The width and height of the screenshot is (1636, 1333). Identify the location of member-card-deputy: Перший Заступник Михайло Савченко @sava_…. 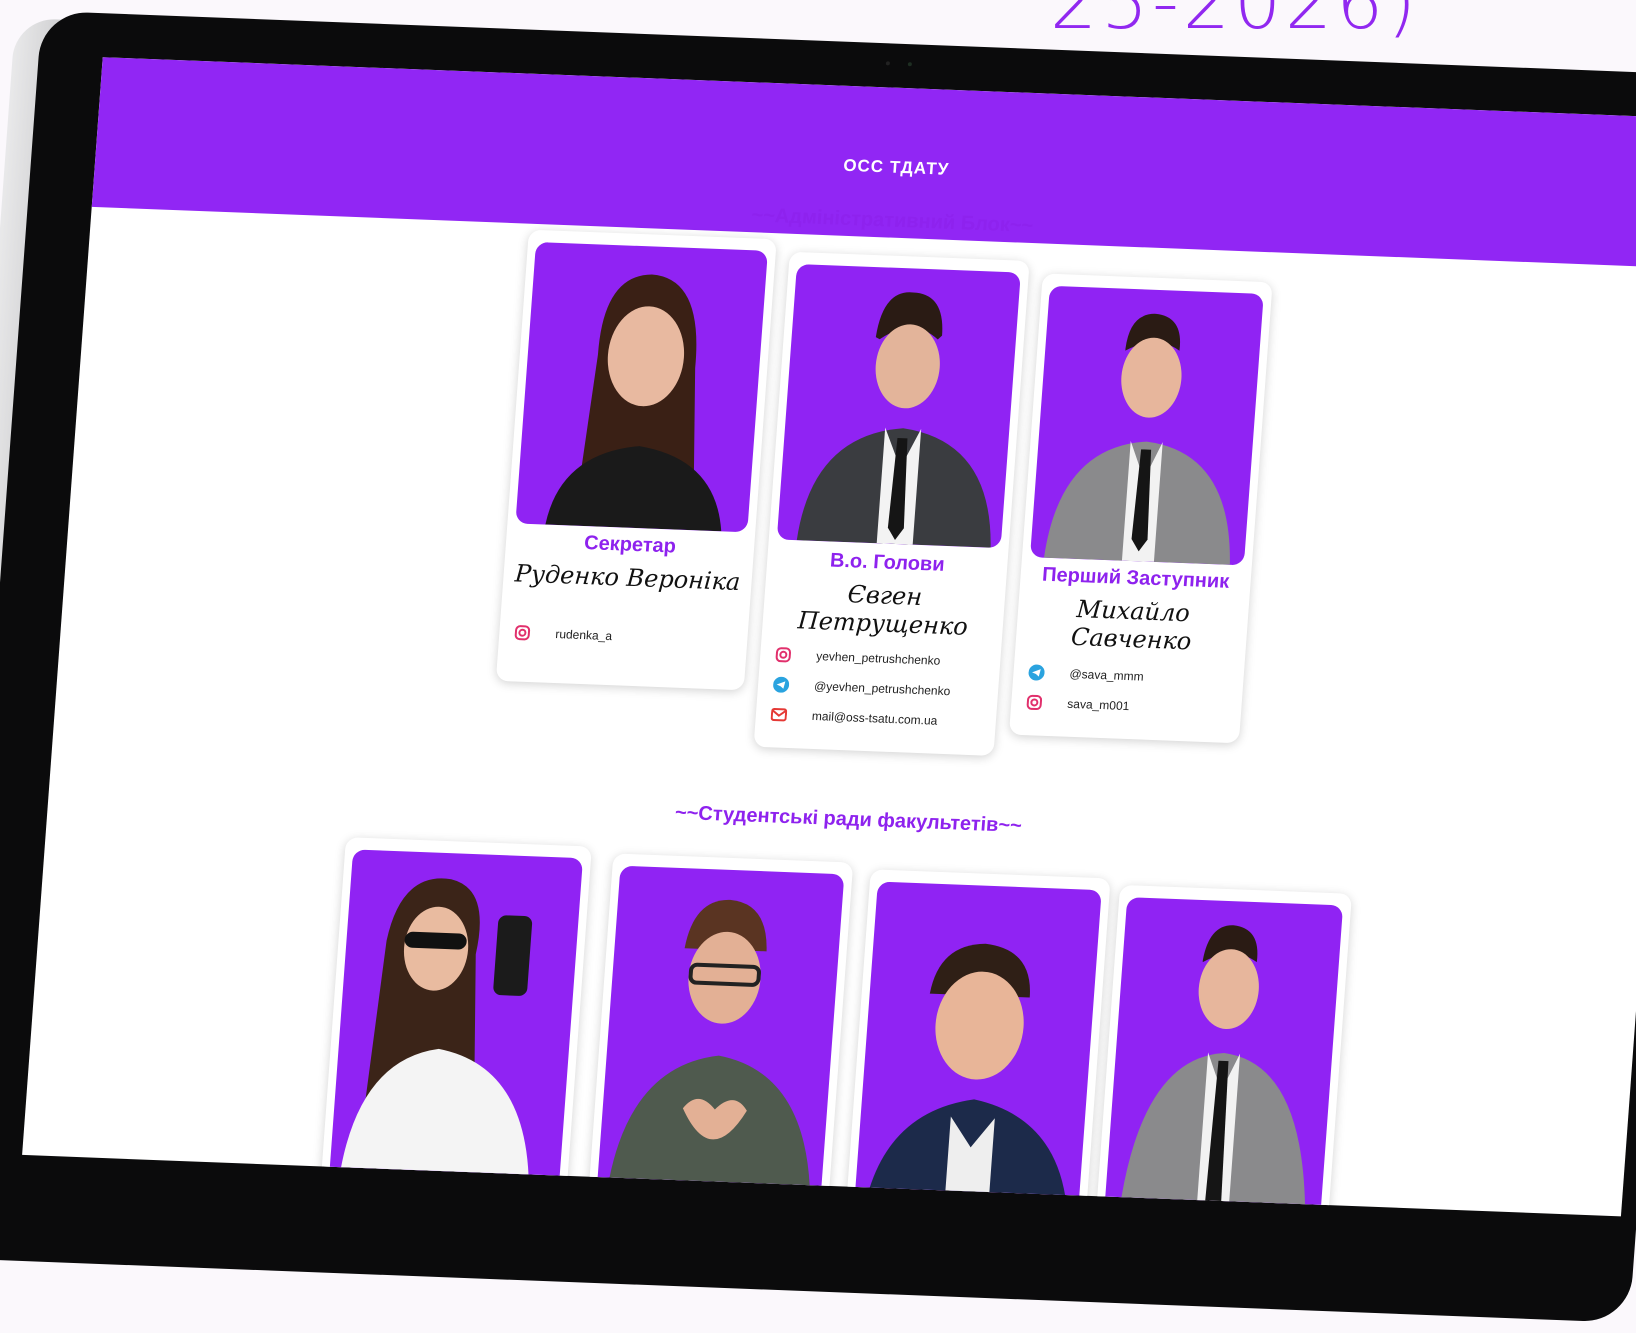
(1140, 508).